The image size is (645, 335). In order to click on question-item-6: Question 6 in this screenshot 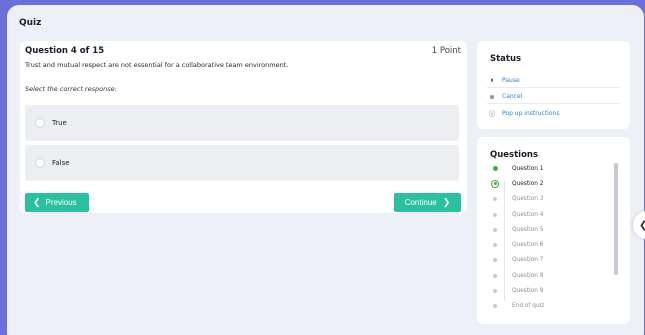, I will do `click(517, 244)`.